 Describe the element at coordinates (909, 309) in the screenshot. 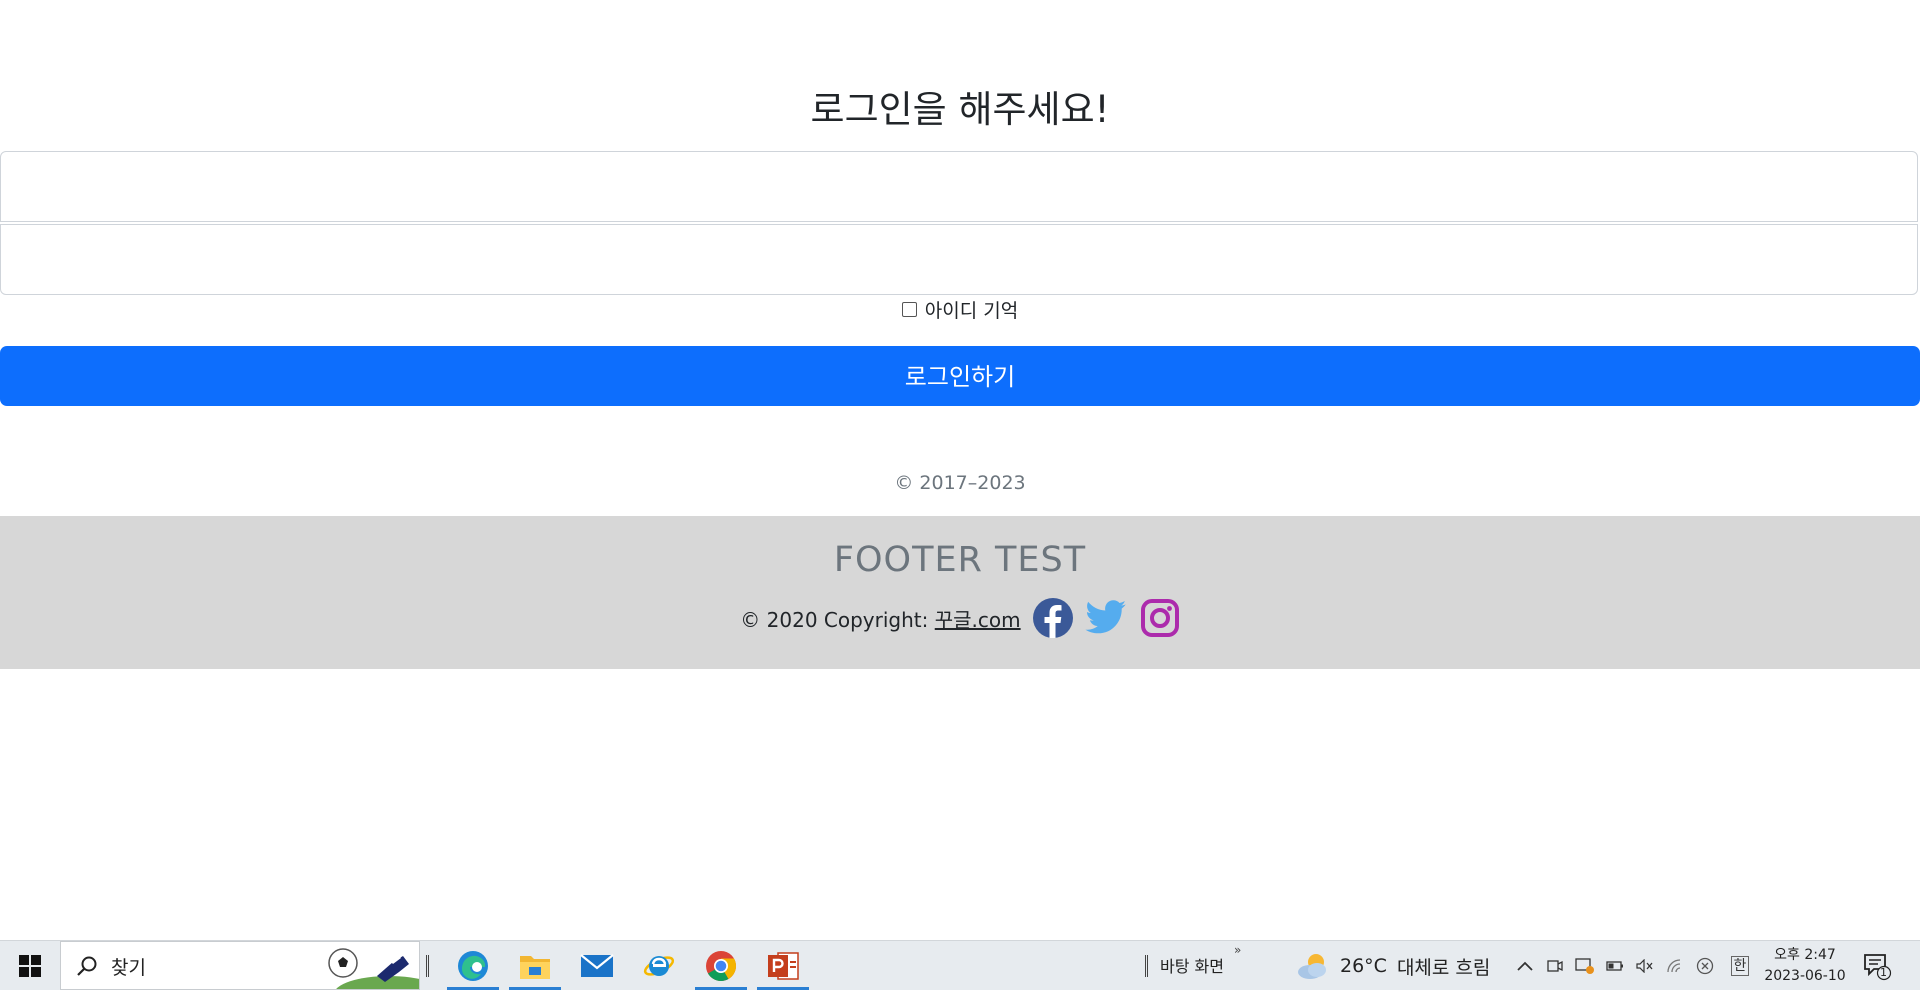

I see `remember-id-checkbox` at that location.